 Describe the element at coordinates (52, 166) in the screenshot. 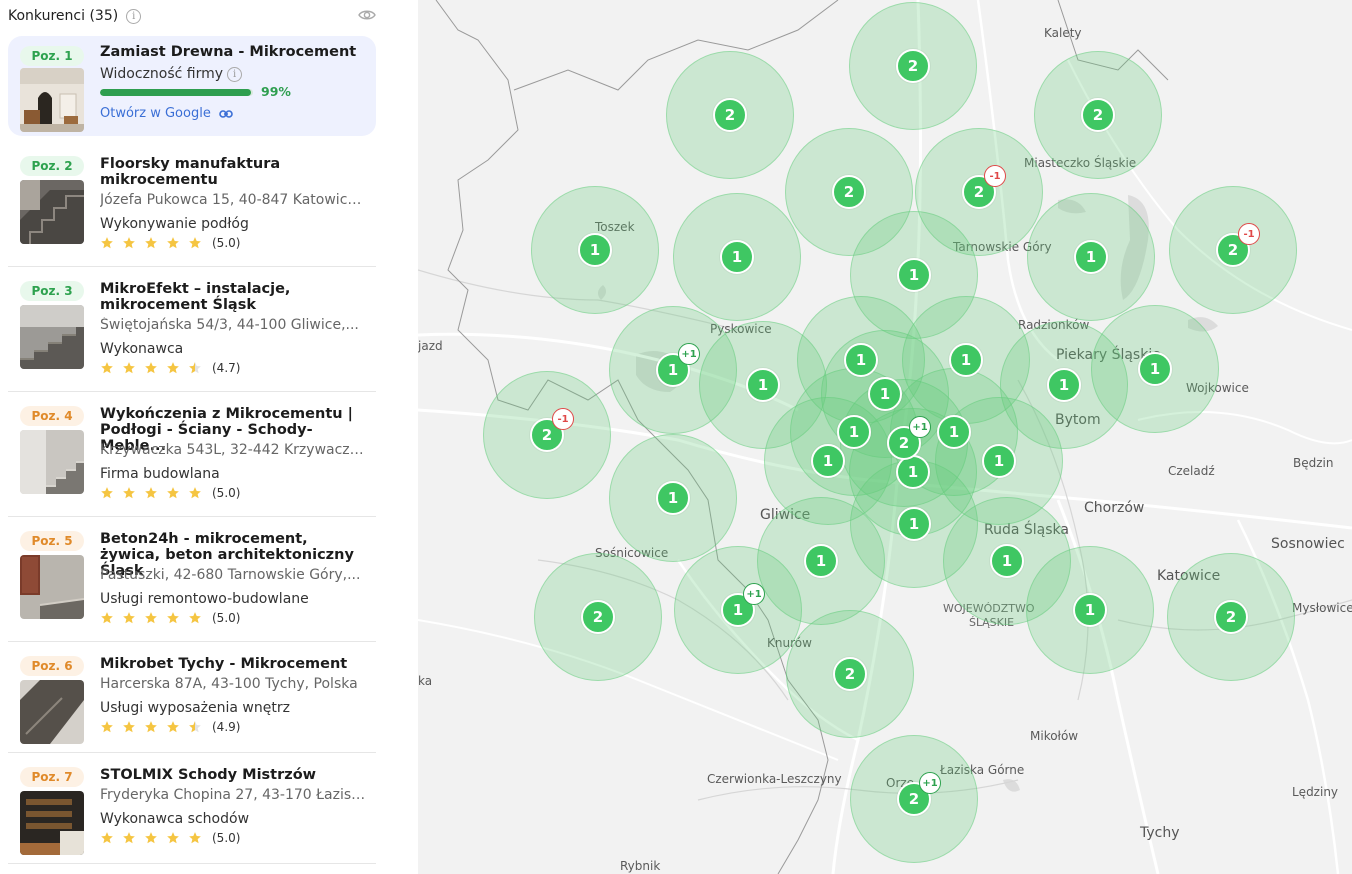

I see `position-badge: Poz. 2` at that location.